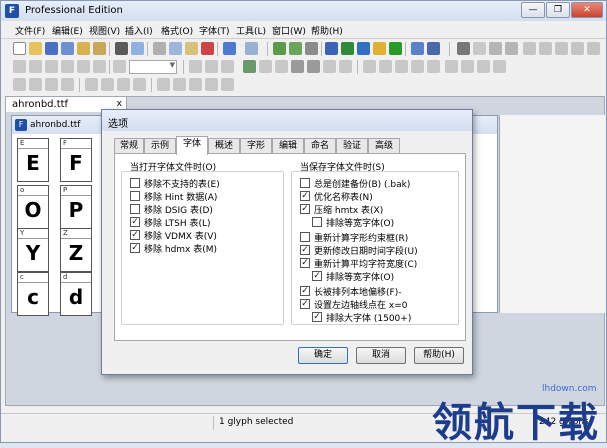 Image resolution: width=607 pixels, height=448 pixels. Describe the element at coordinates (313, 66) in the screenshot. I see `outline-icon` at that location.